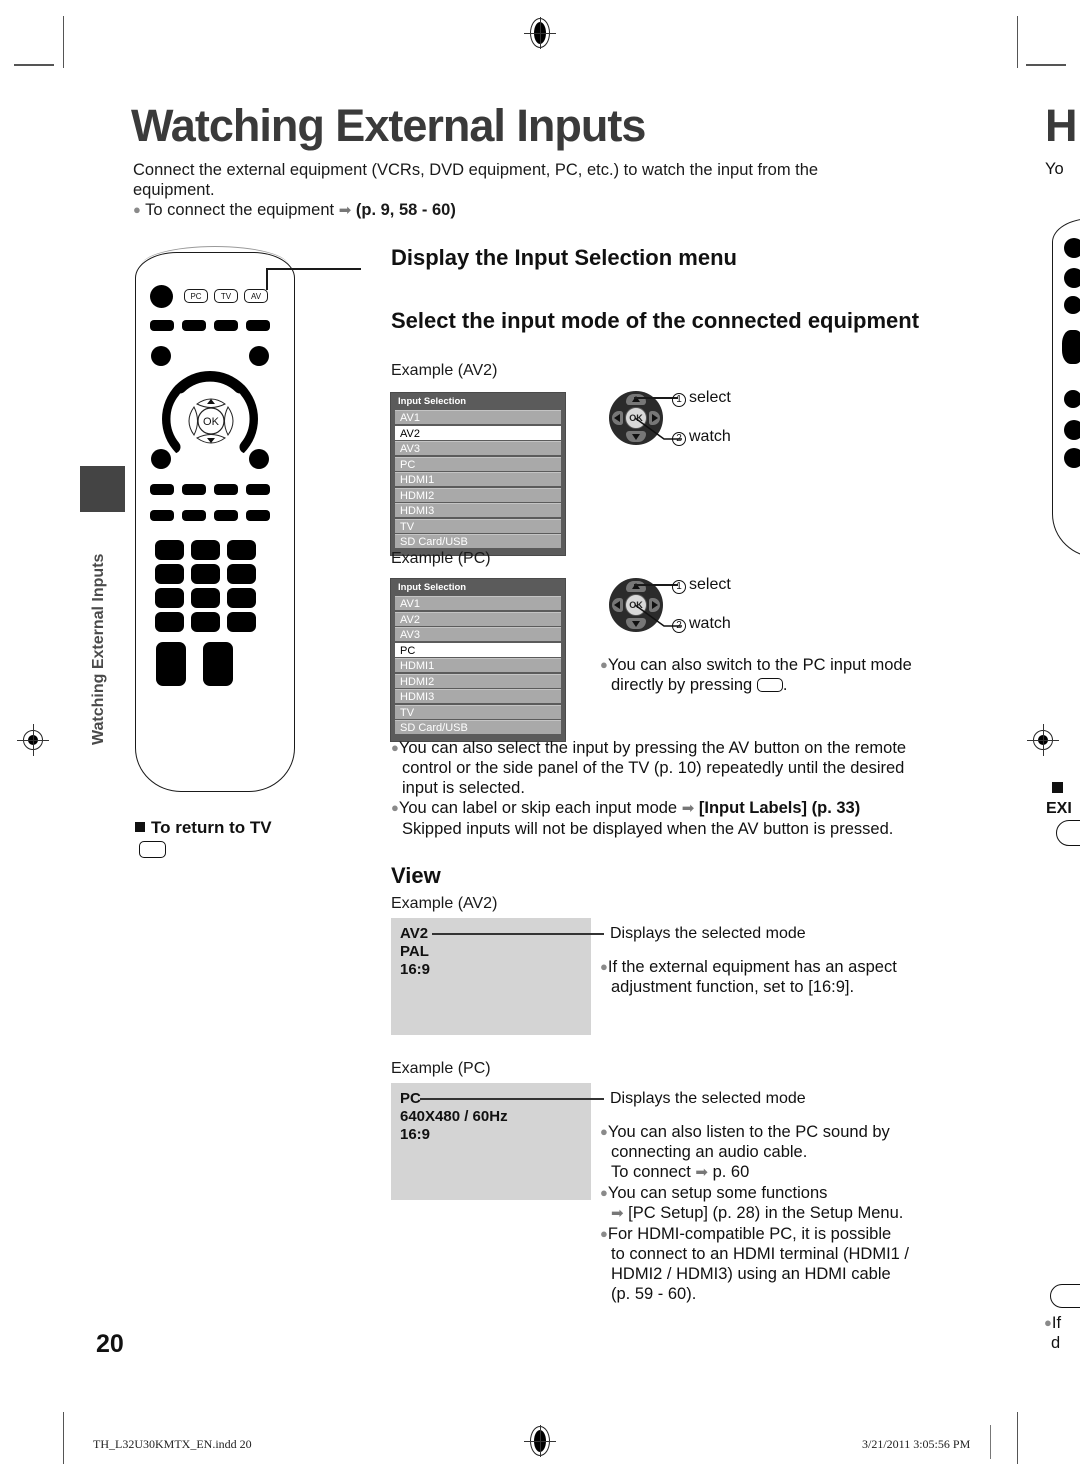 The width and height of the screenshot is (1080, 1479). What do you see at coordinates (267, 279) in the screenshot?
I see `callout-leader-vertical` at bounding box center [267, 279].